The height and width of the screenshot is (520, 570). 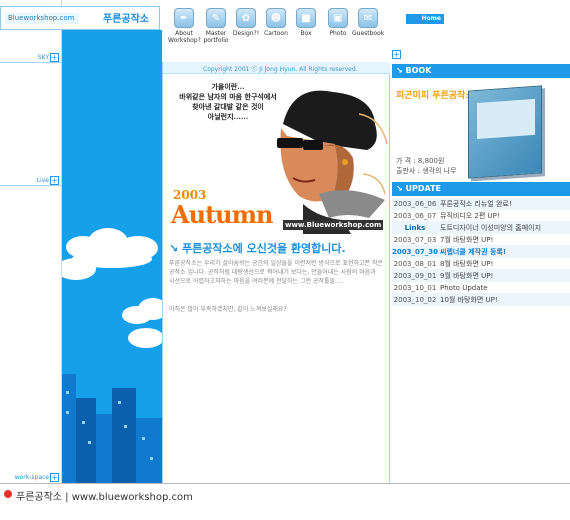 I want to click on logo-url: Blueworkshop.com, so click(x=42, y=18).